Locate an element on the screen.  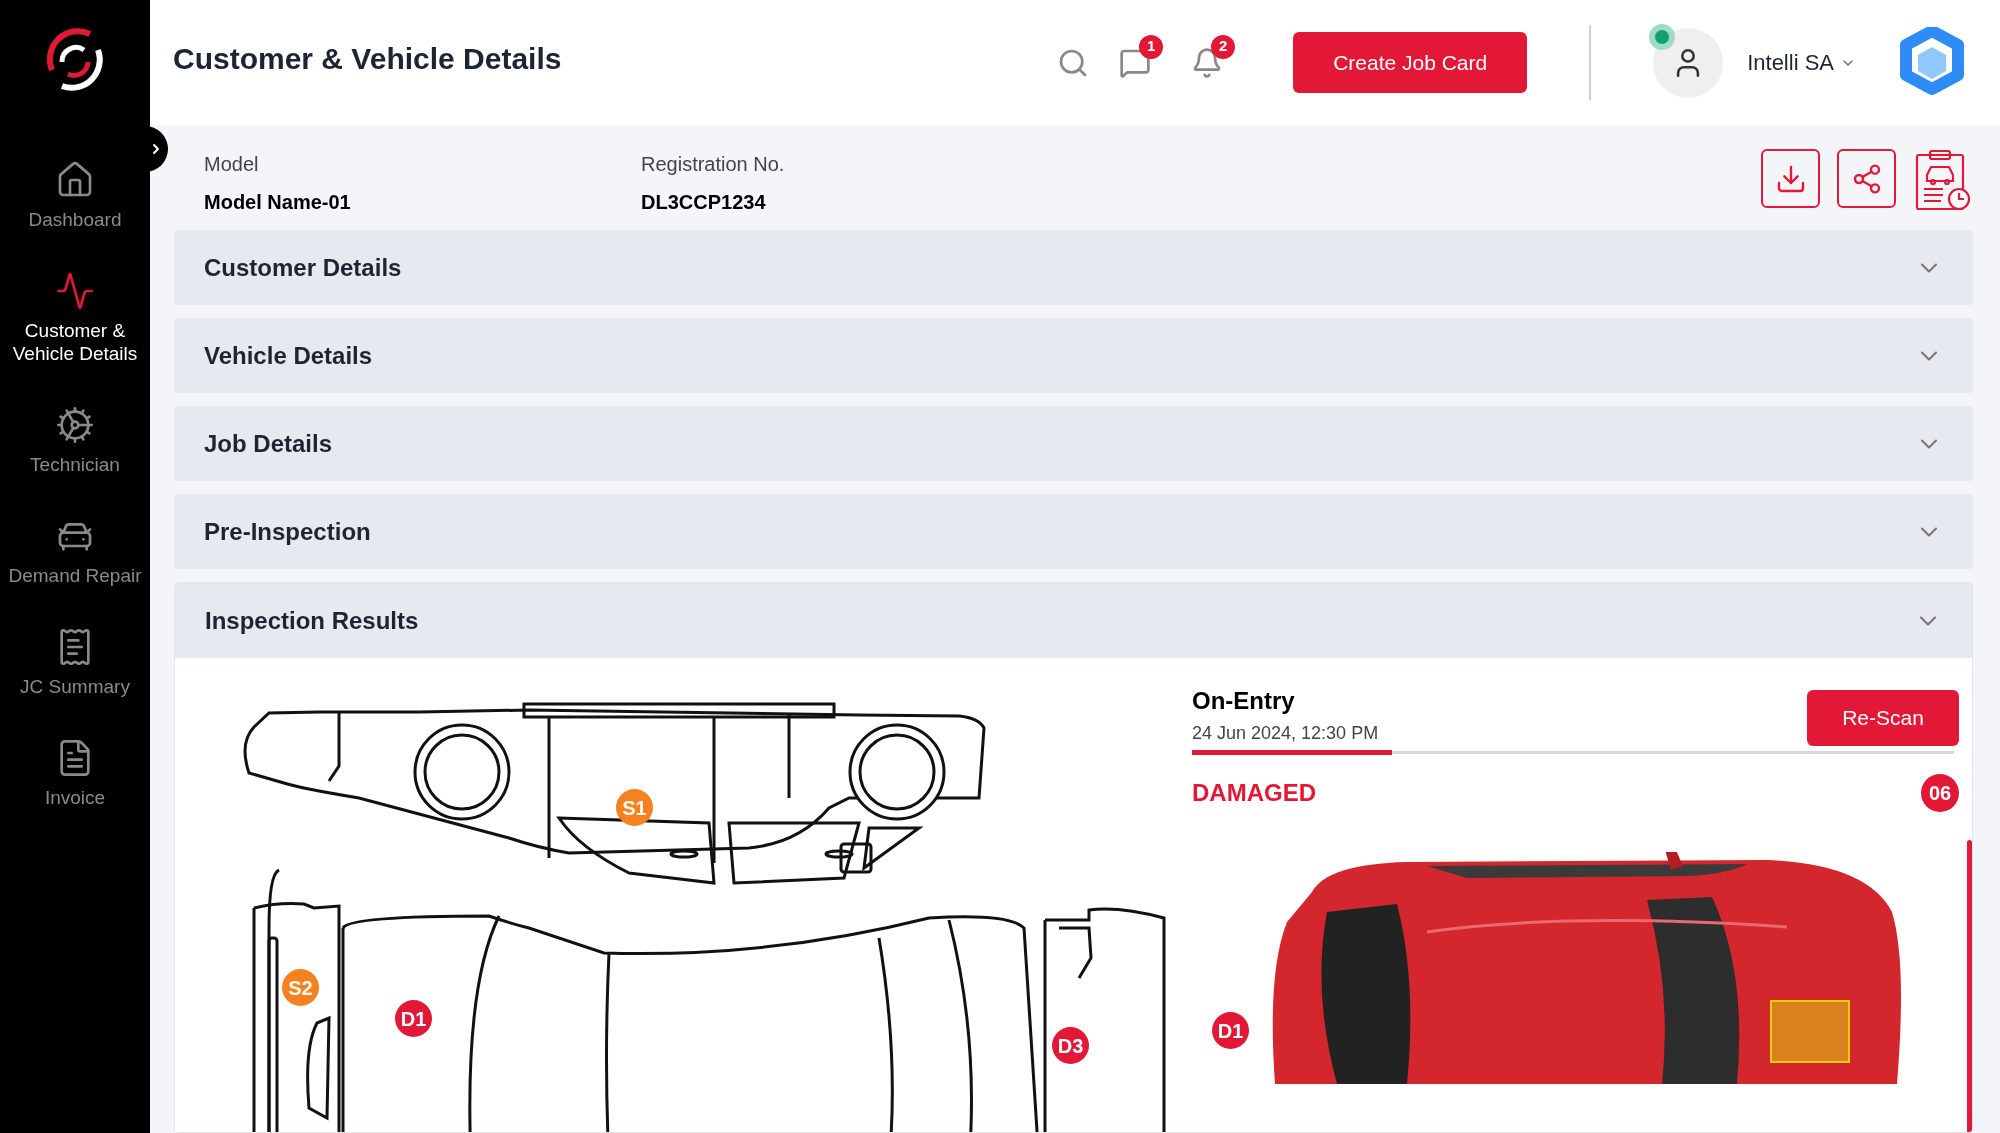
nav-item: Invoice is located at coordinates (75, 773).